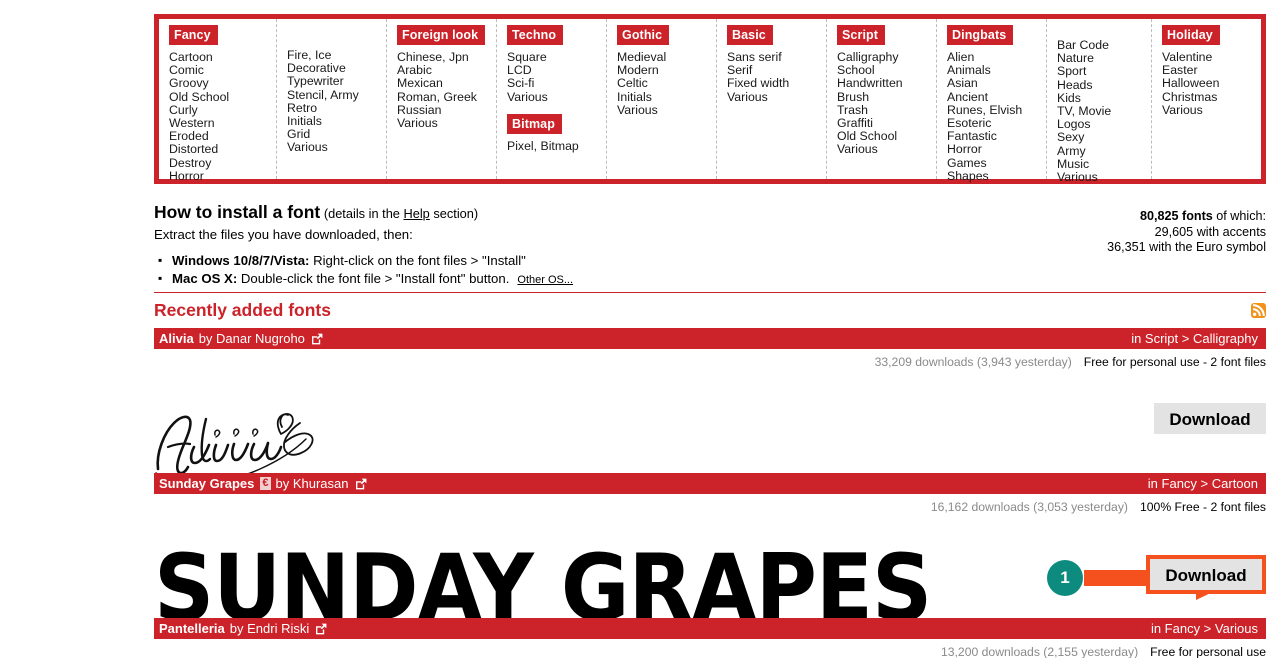 The width and height of the screenshot is (1280, 658). Describe the element at coordinates (1210, 418) in the screenshot. I see `download-button-alivia: Download` at that location.